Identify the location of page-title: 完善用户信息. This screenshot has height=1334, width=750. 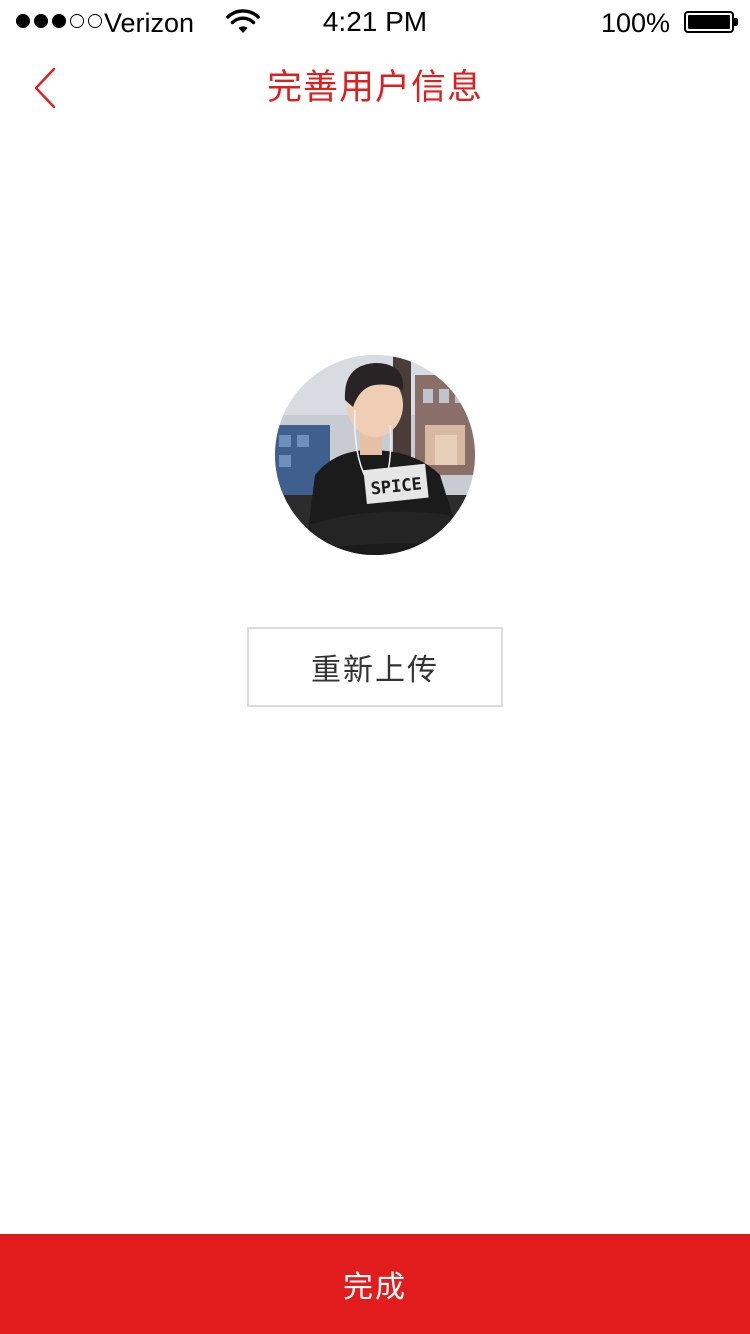
(374, 88).